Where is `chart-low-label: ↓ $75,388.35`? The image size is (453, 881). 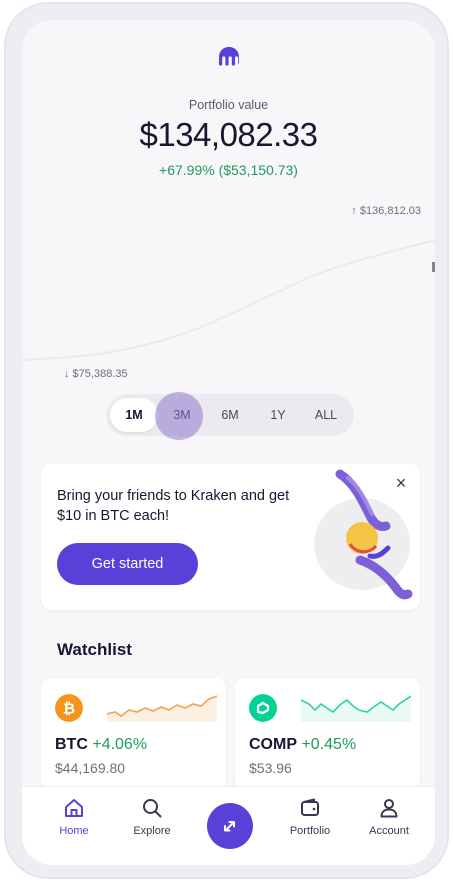
chart-low-label: ↓ $75,388.35 is located at coordinates (96, 374).